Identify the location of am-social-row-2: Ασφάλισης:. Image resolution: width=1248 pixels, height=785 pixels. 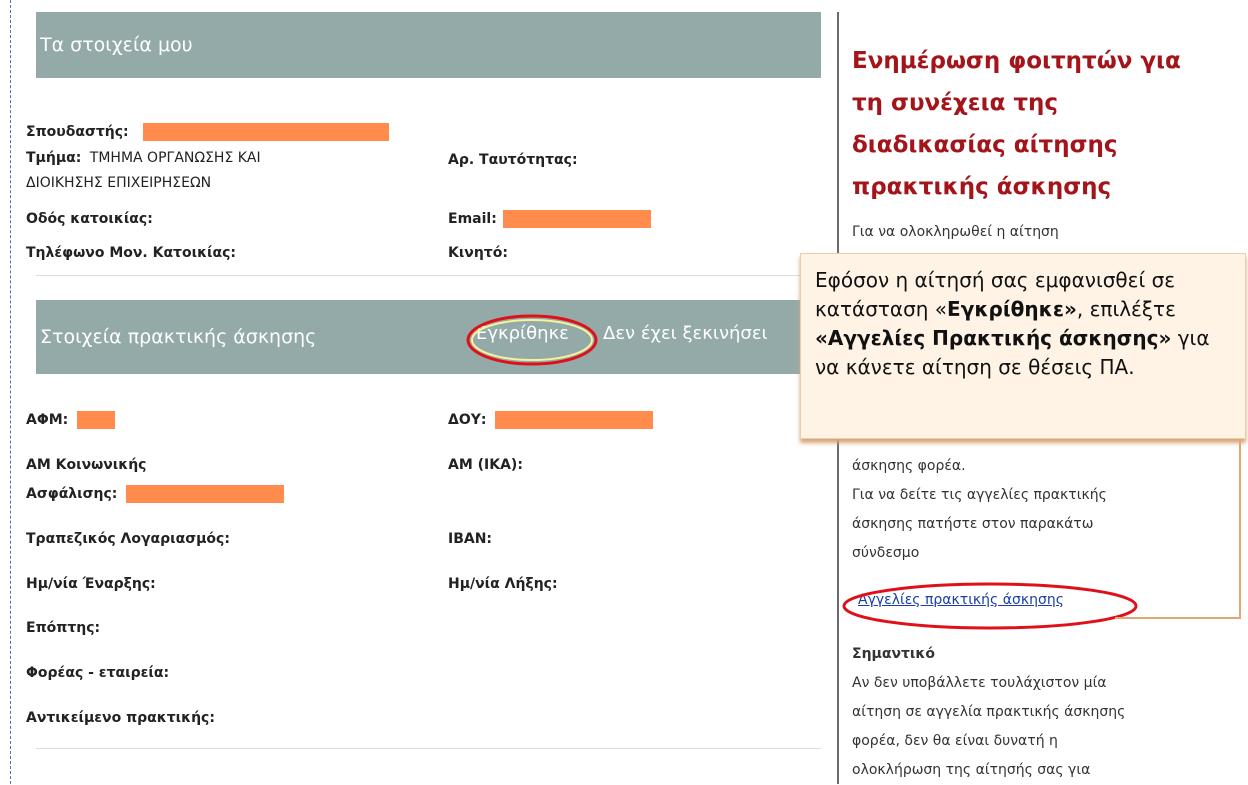
(155, 494).